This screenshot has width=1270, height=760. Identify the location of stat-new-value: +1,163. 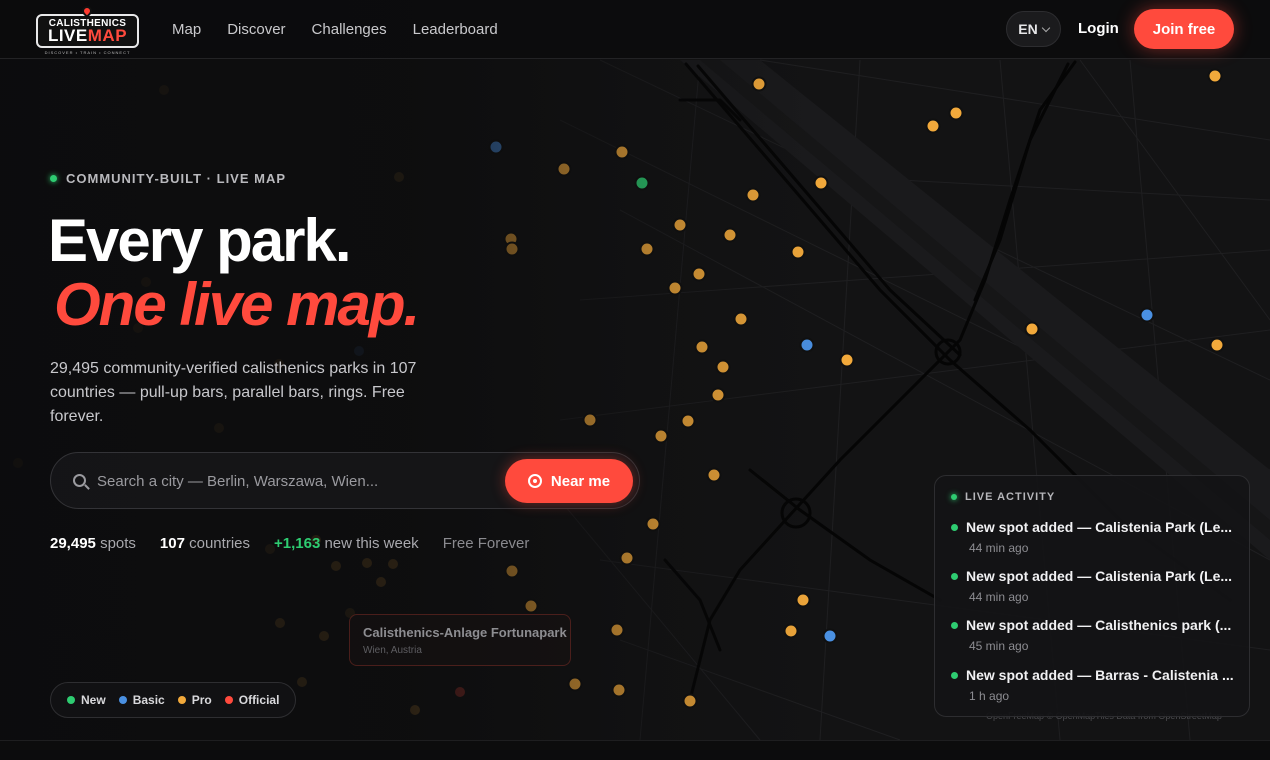
(297, 543).